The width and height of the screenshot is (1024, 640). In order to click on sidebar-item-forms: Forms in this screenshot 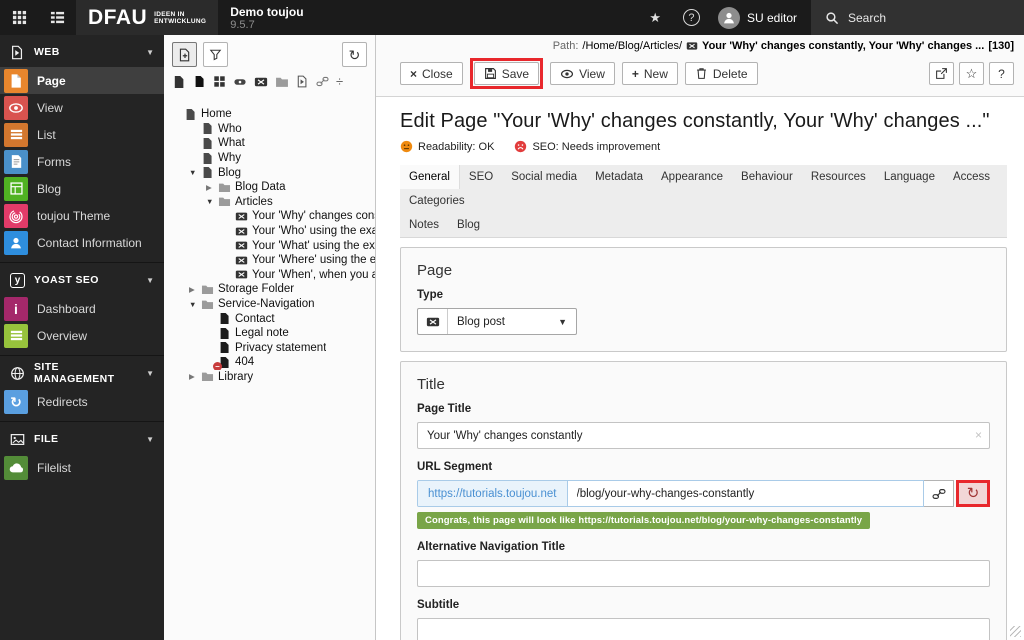, I will do `click(82, 161)`.